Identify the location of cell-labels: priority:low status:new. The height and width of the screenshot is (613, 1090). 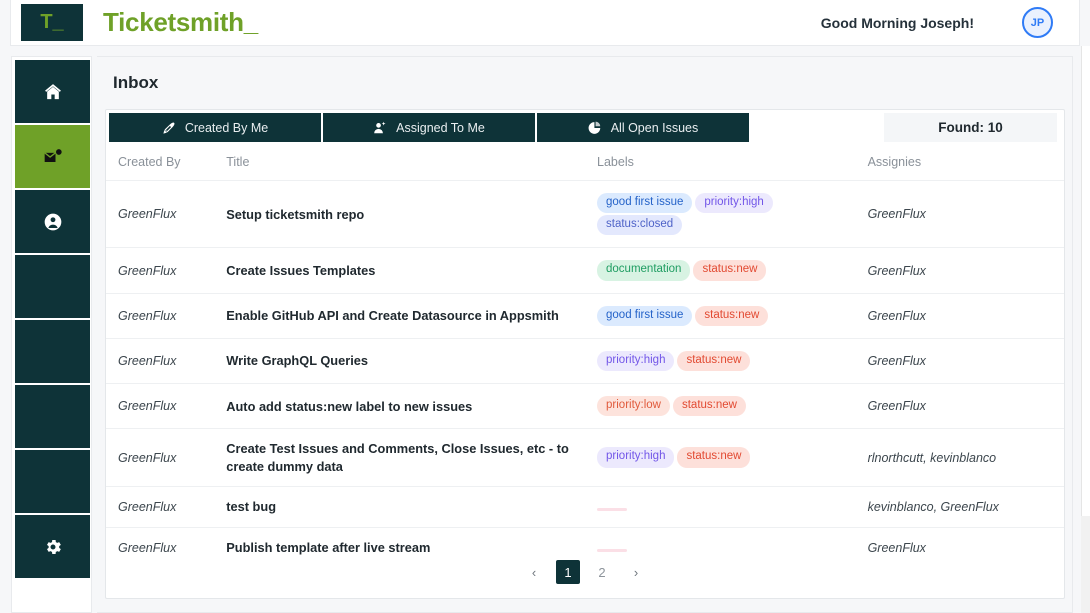
(732, 406).